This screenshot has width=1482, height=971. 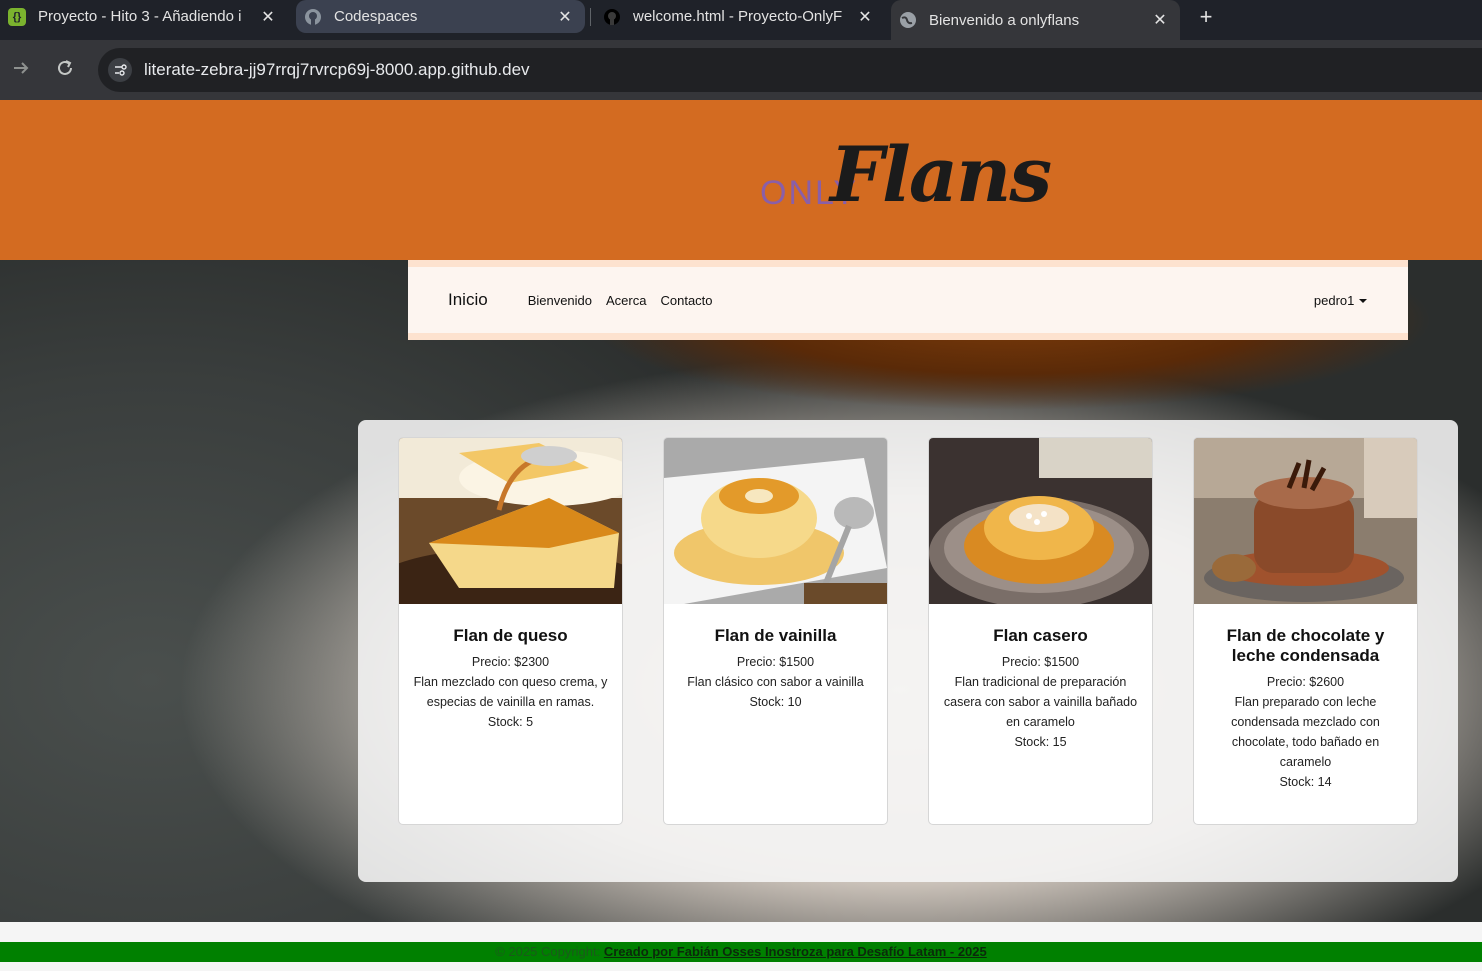 I want to click on browser-tab-active: Bienvenido a onlyflans ✕, so click(x=1035, y=20).